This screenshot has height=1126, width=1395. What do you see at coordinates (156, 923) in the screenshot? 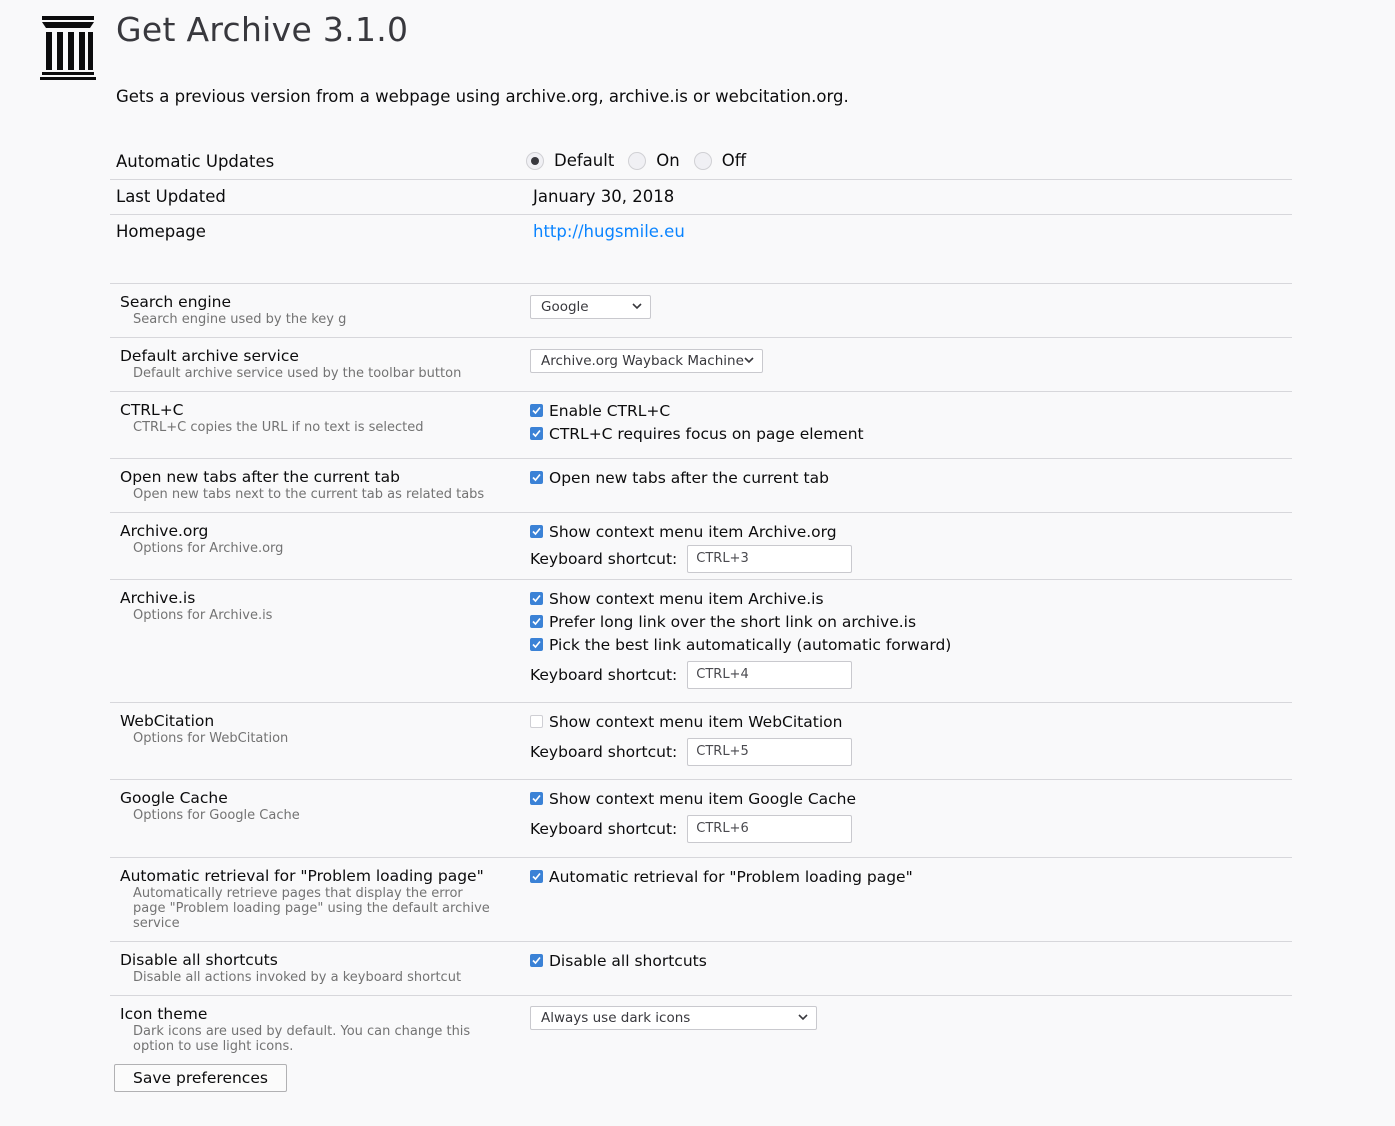
I see `option-description-line: service` at bounding box center [156, 923].